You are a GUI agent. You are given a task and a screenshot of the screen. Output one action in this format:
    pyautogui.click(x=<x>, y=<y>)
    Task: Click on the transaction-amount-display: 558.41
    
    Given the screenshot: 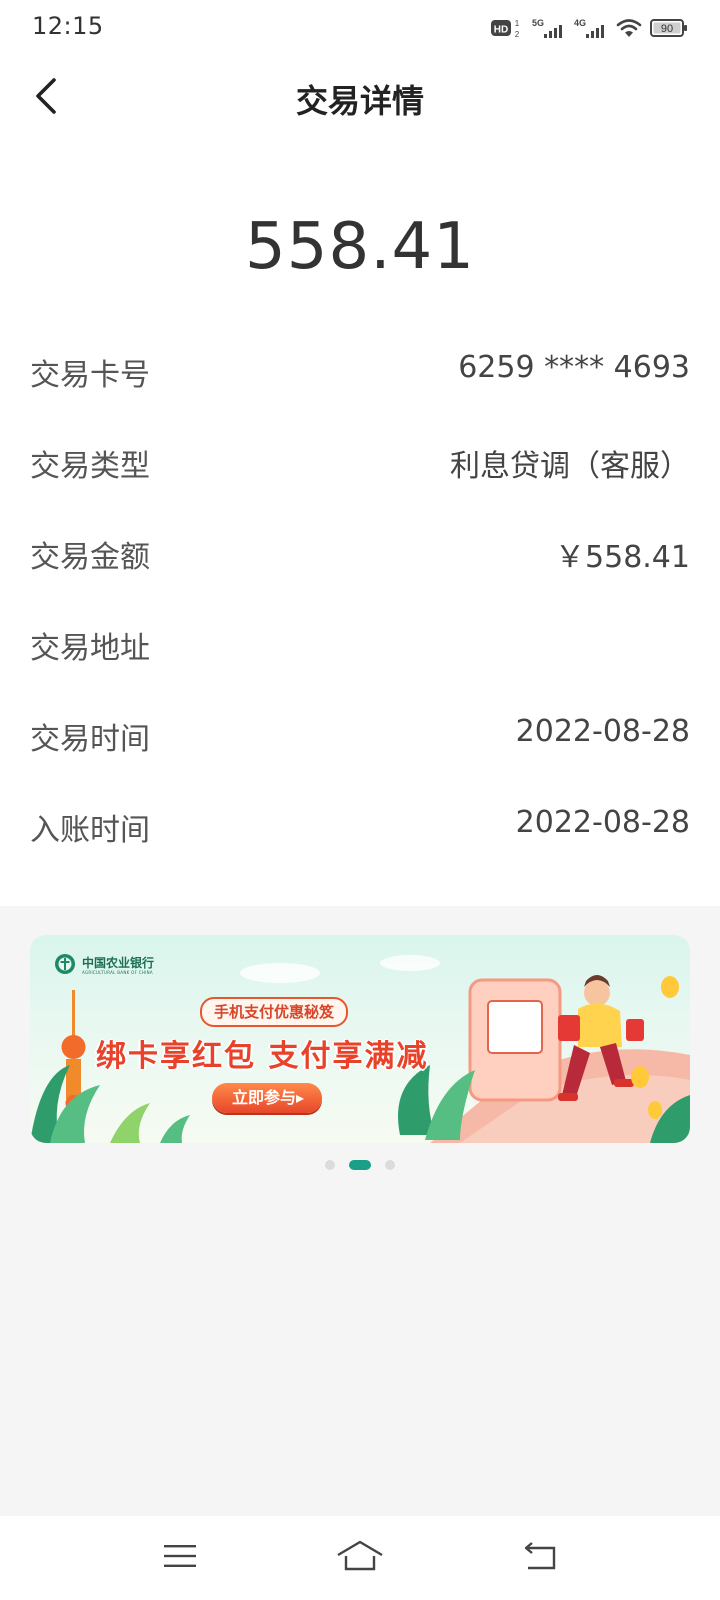 What is the action you would take?
    pyautogui.click(x=360, y=247)
    